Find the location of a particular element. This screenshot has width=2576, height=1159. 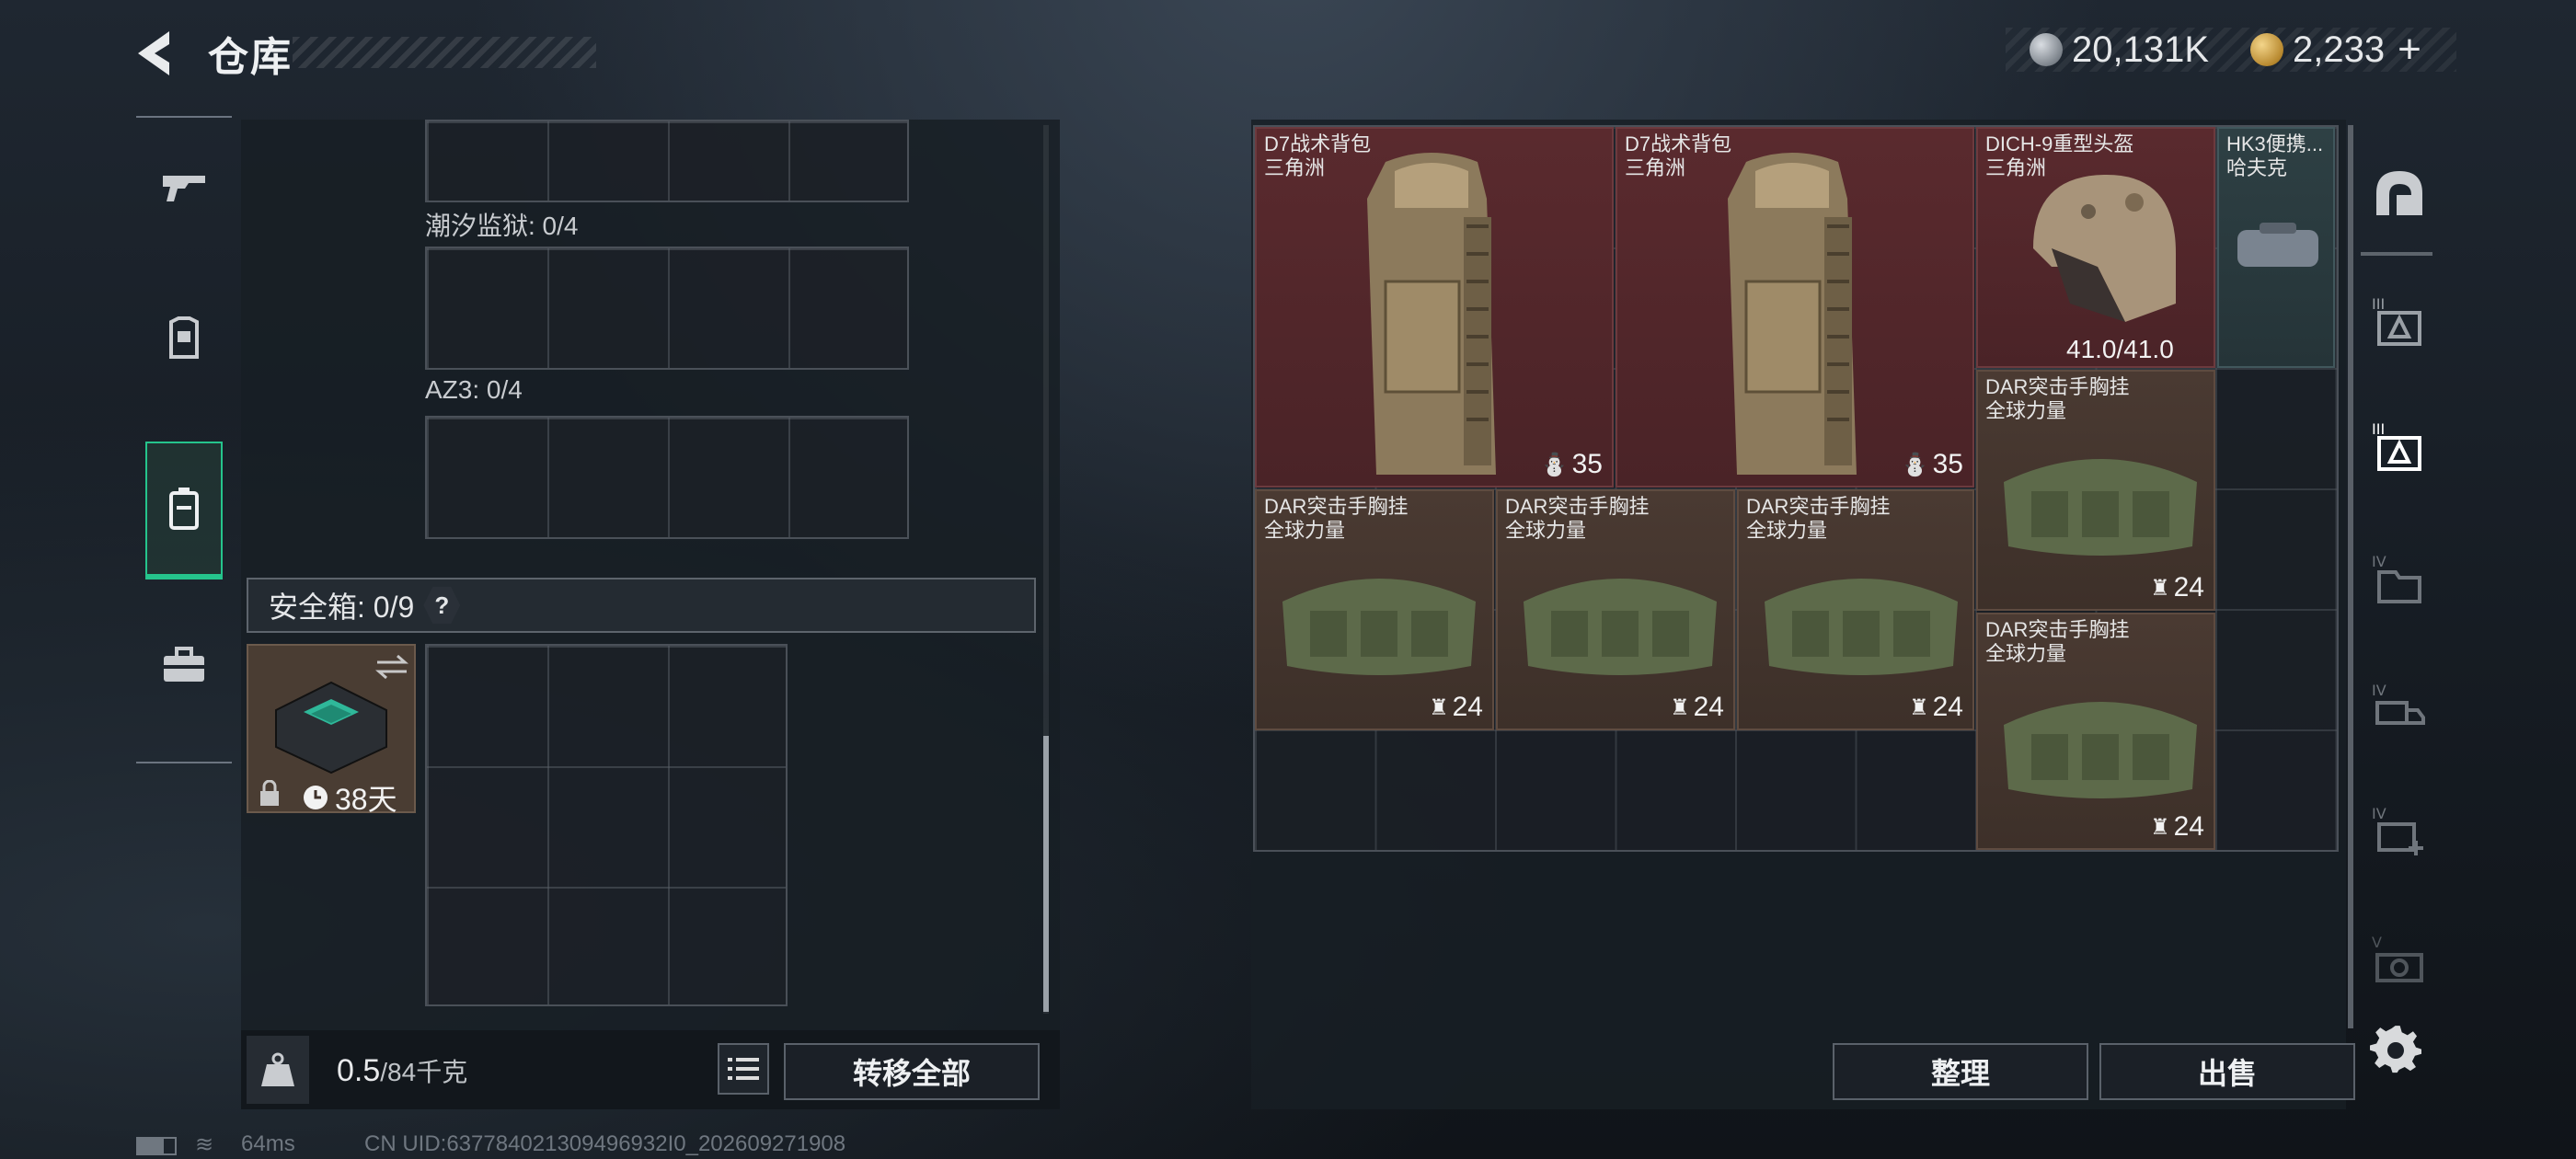

container-grid-az3 is located at coordinates (667, 477).